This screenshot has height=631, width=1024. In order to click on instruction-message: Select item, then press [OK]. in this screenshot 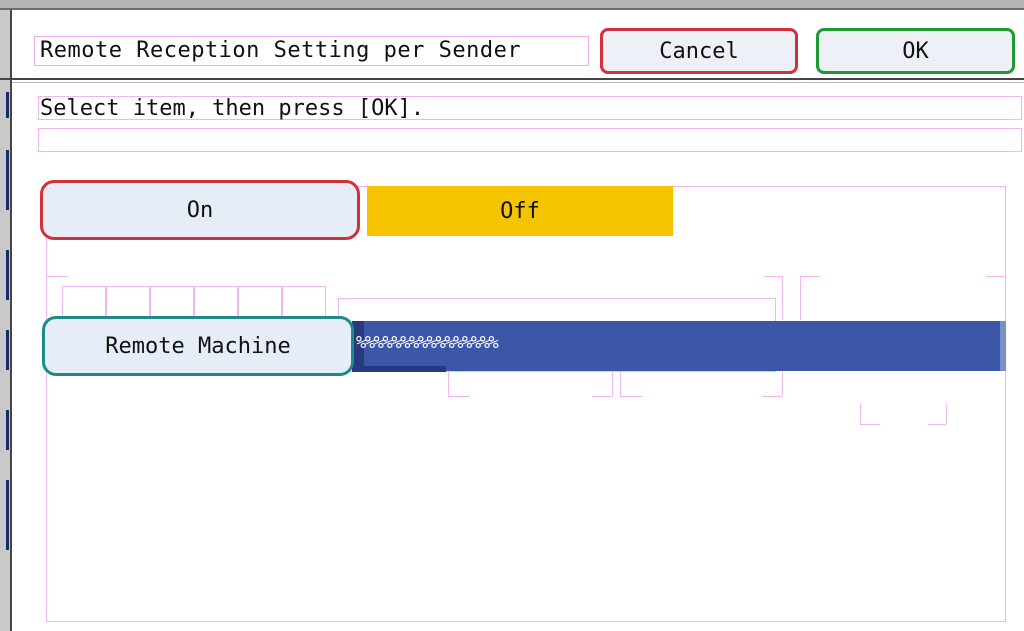, I will do `click(232, 108)`.